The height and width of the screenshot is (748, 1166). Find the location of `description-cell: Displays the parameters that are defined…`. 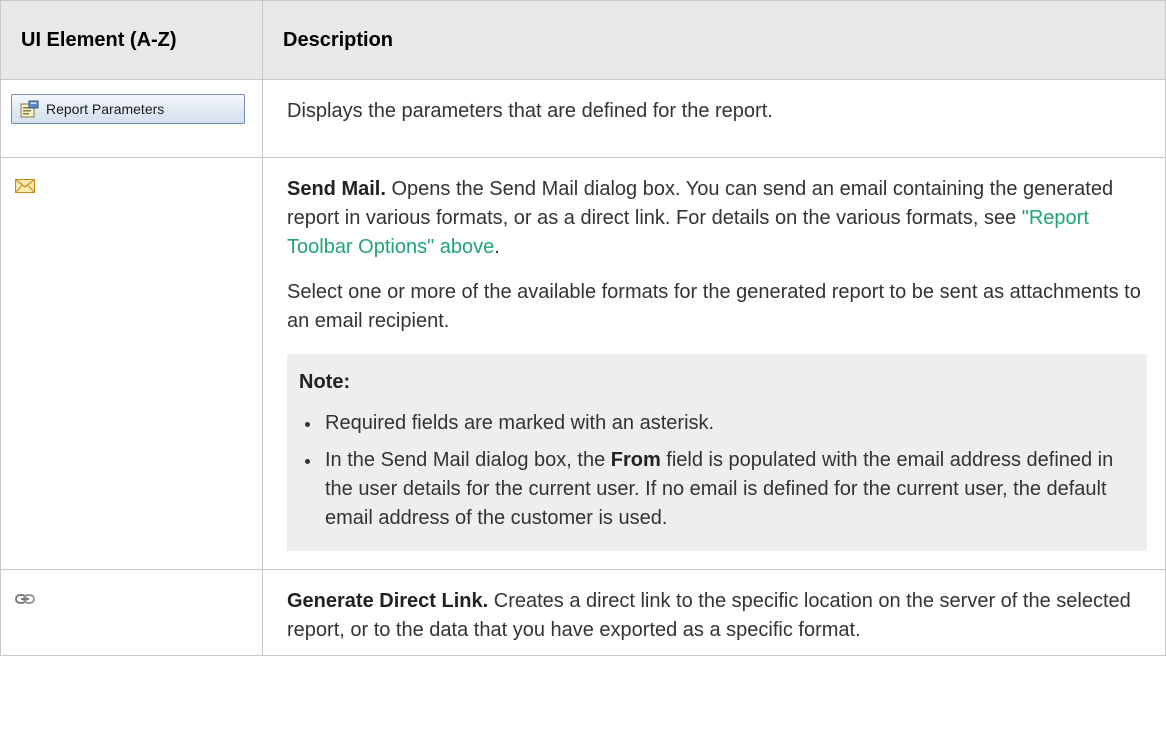

description-cell: Displays the parameters that are defined… is located at coordinates (714, 118).